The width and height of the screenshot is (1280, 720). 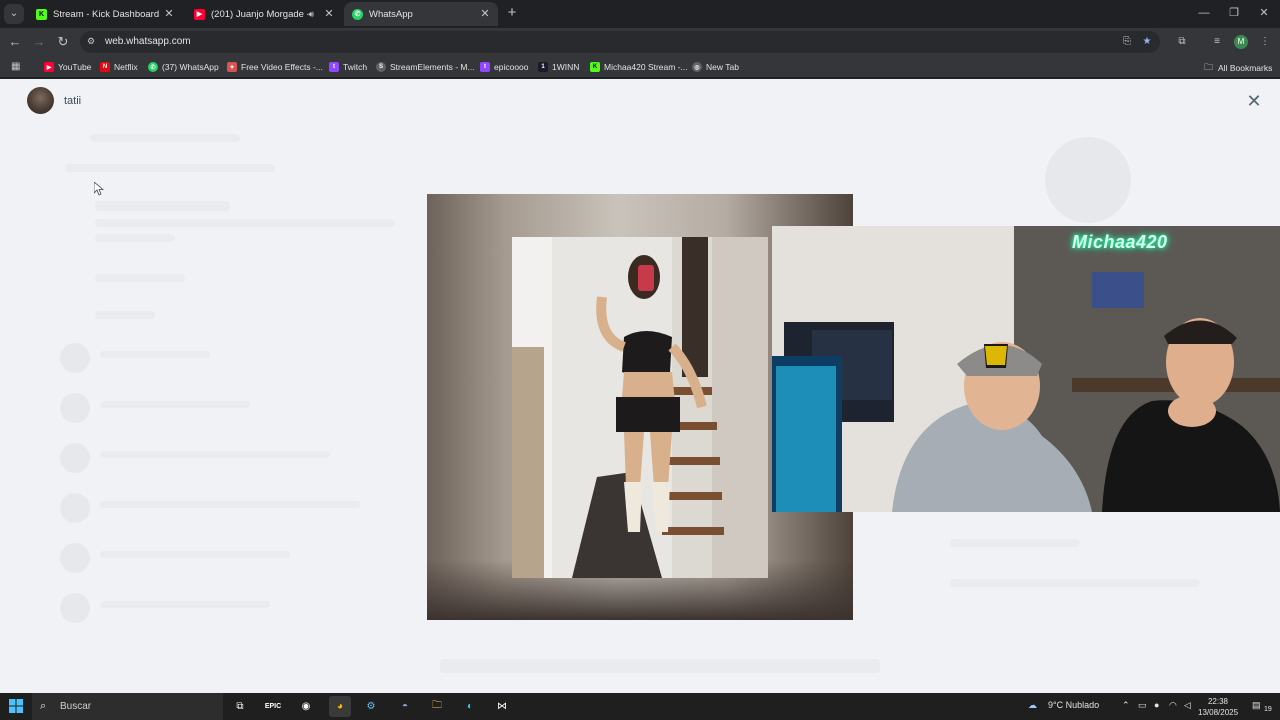 I want to click on globe-icon: ◎, so click(x=697, y=67).